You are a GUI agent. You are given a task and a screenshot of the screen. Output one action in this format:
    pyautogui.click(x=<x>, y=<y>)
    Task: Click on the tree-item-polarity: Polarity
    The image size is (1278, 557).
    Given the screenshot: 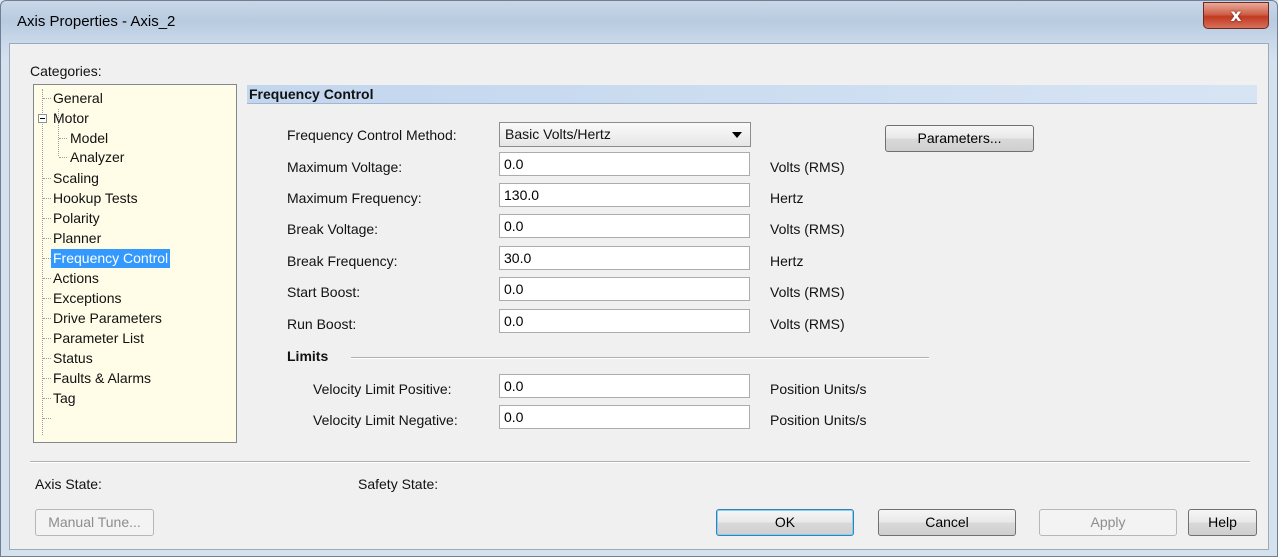 What is the action you would take?
    pyautogui.click(x=76, y=218)
    